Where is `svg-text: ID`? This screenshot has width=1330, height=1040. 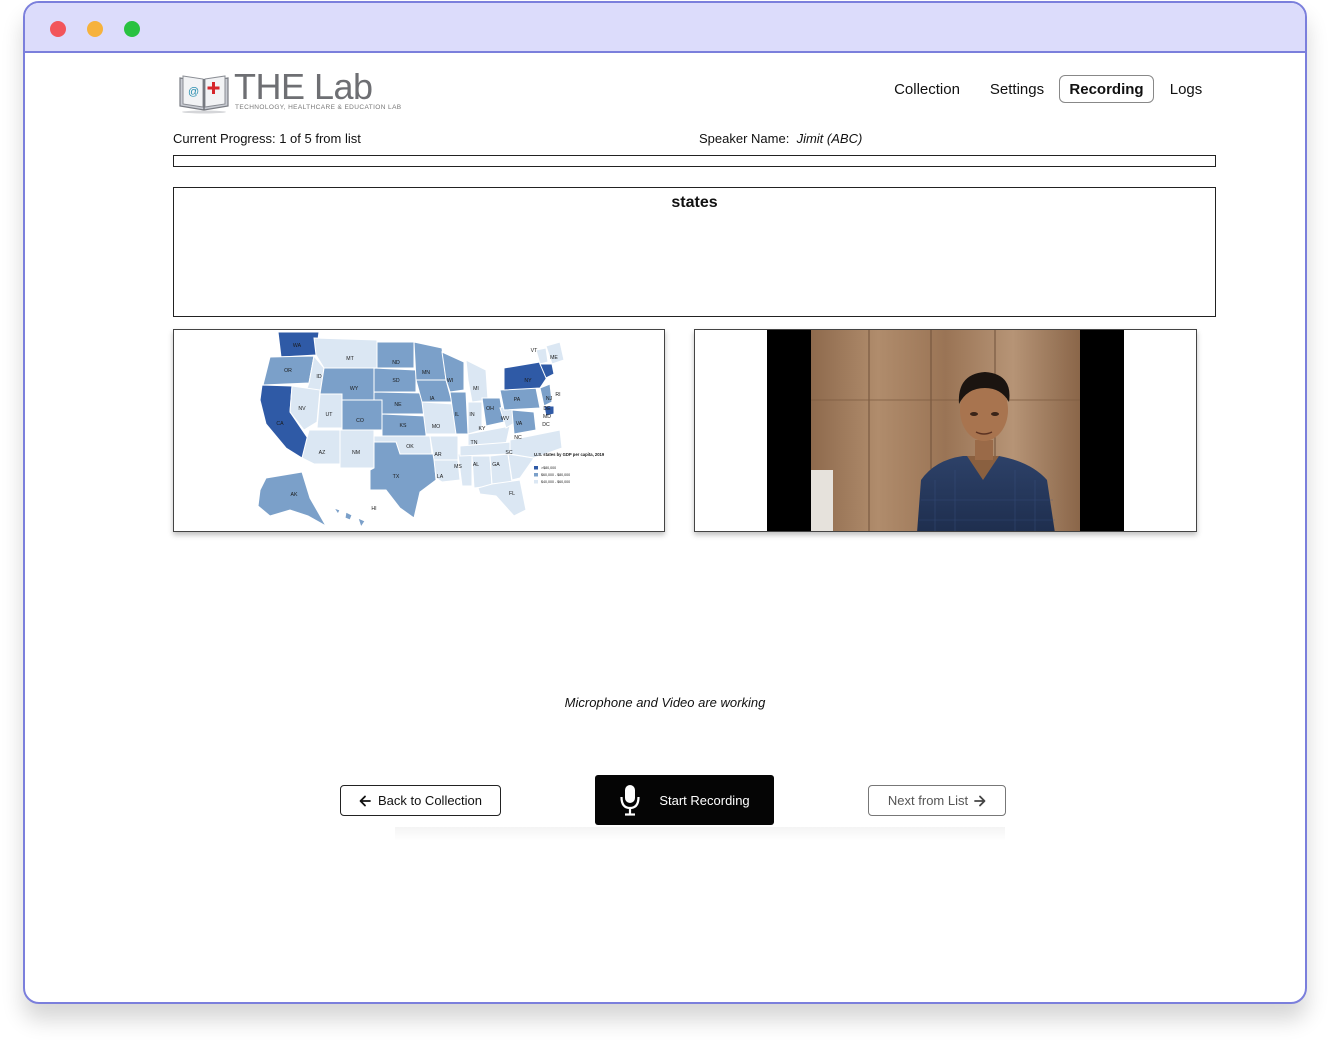
svg-text: ID is located at coordinates (318, 377).